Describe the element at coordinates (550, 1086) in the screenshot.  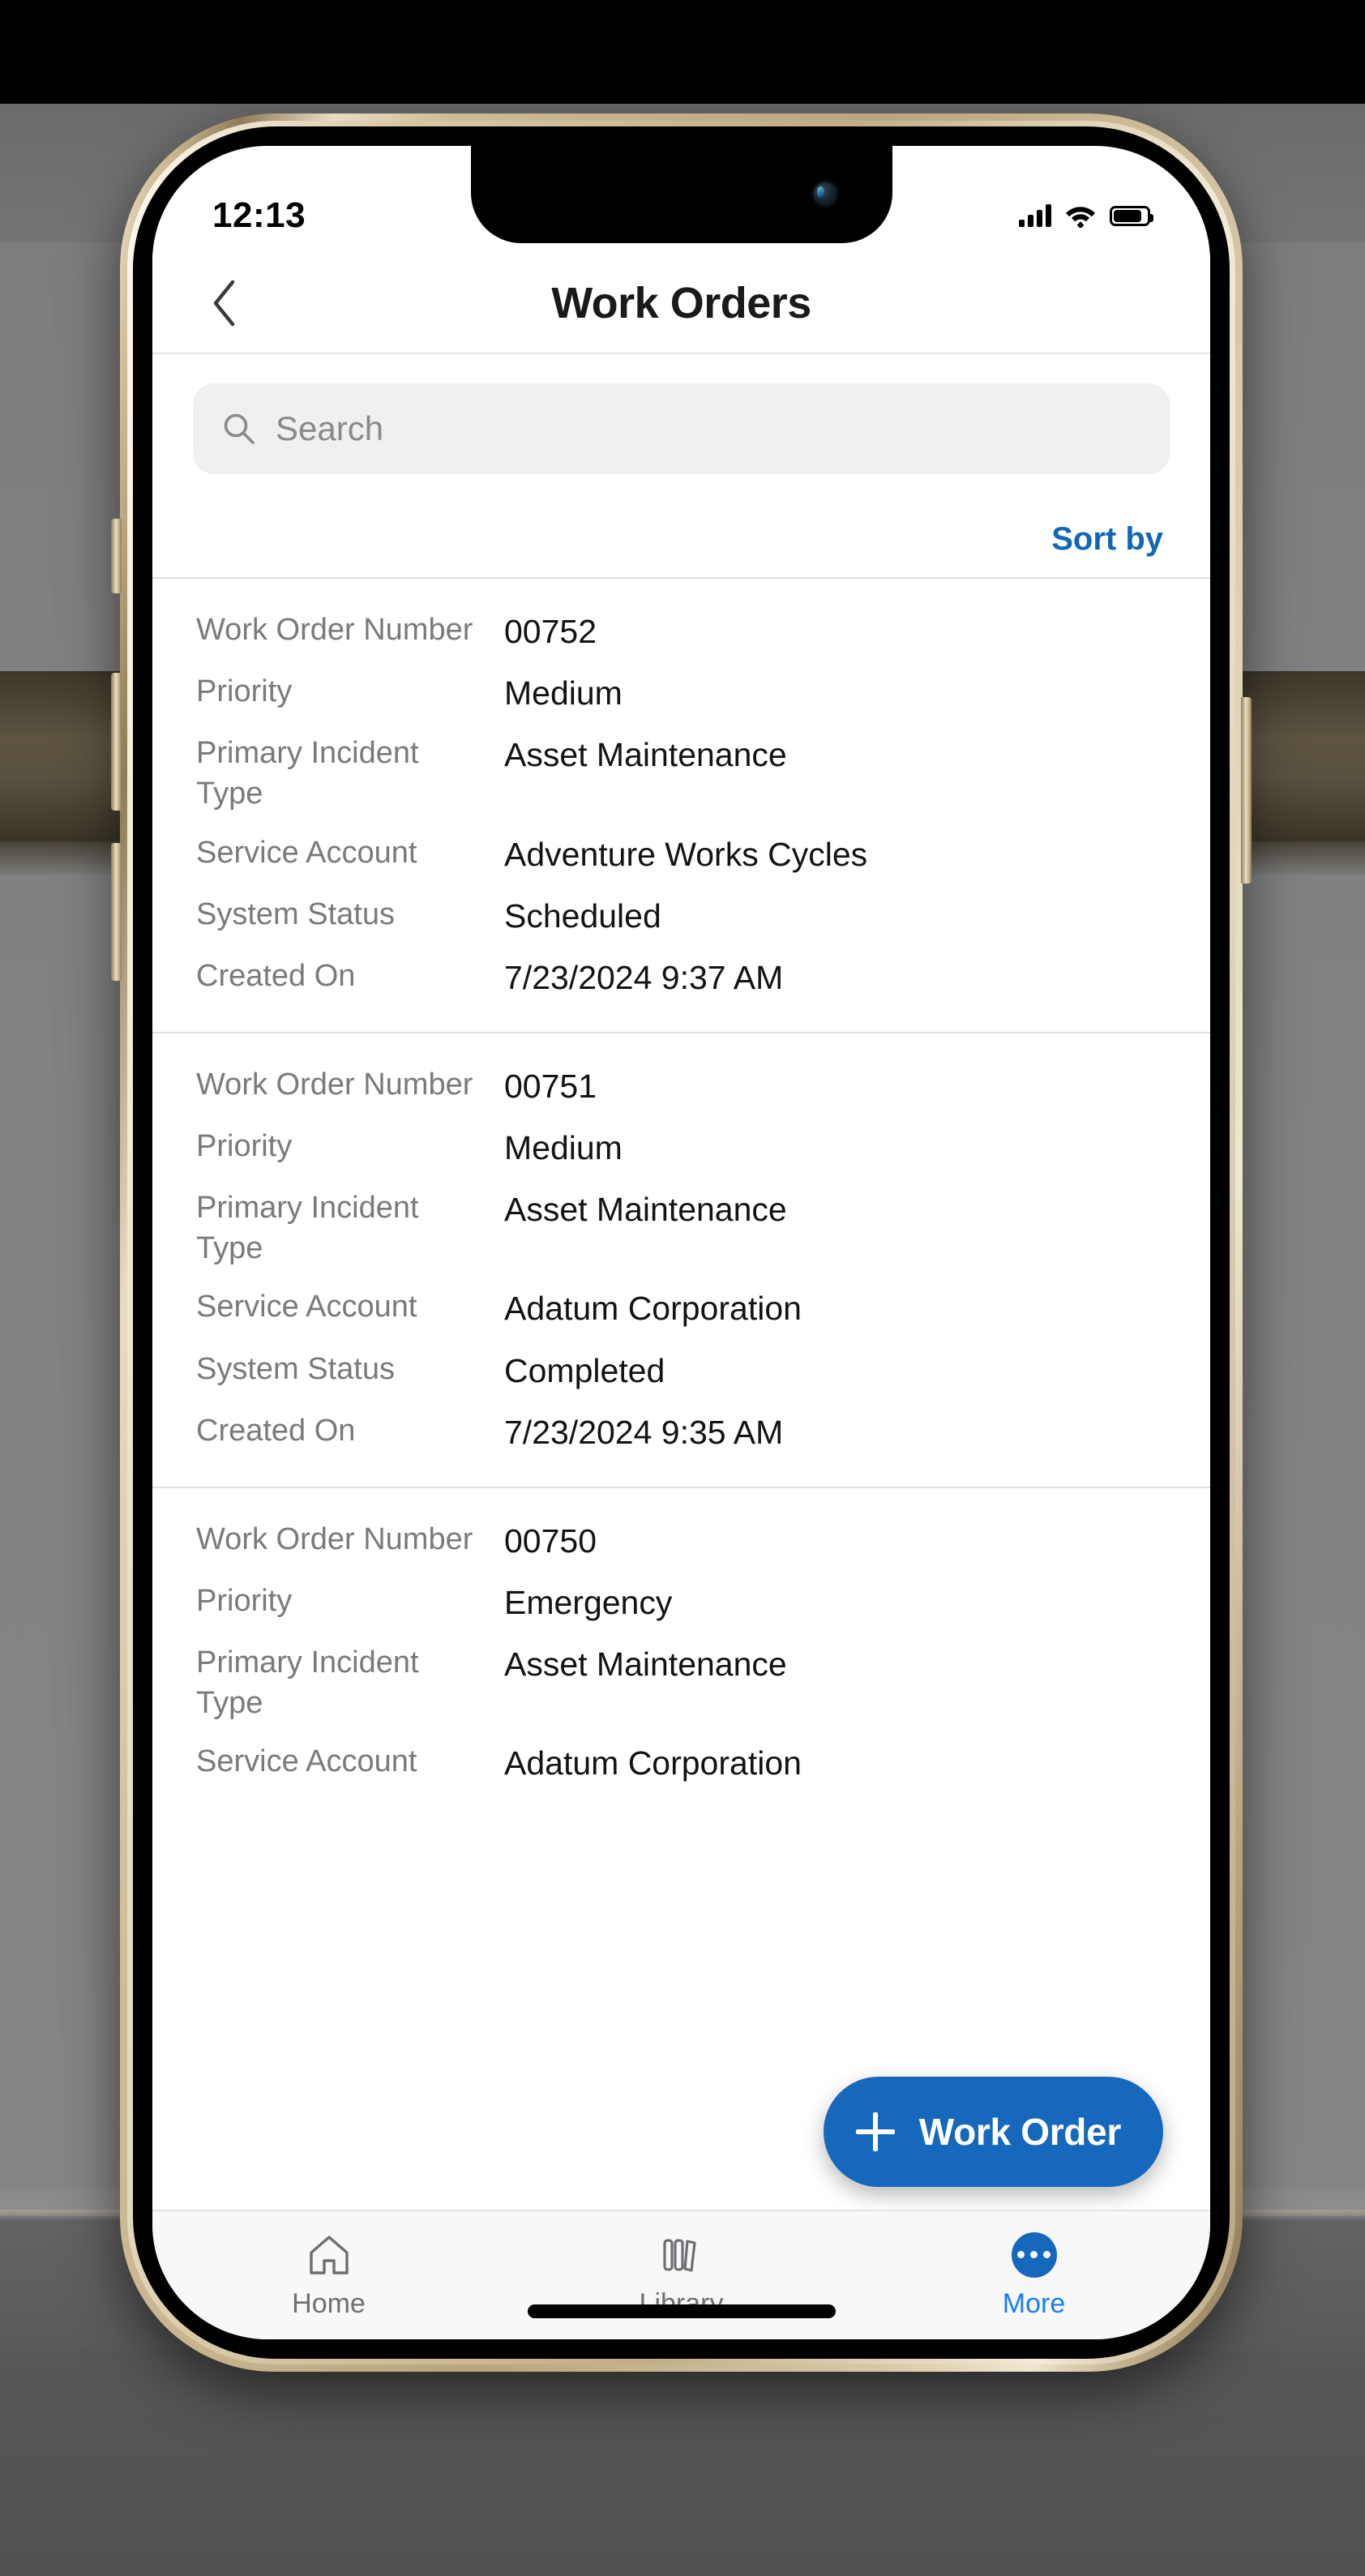
I see `field-value: 00751` at that location.